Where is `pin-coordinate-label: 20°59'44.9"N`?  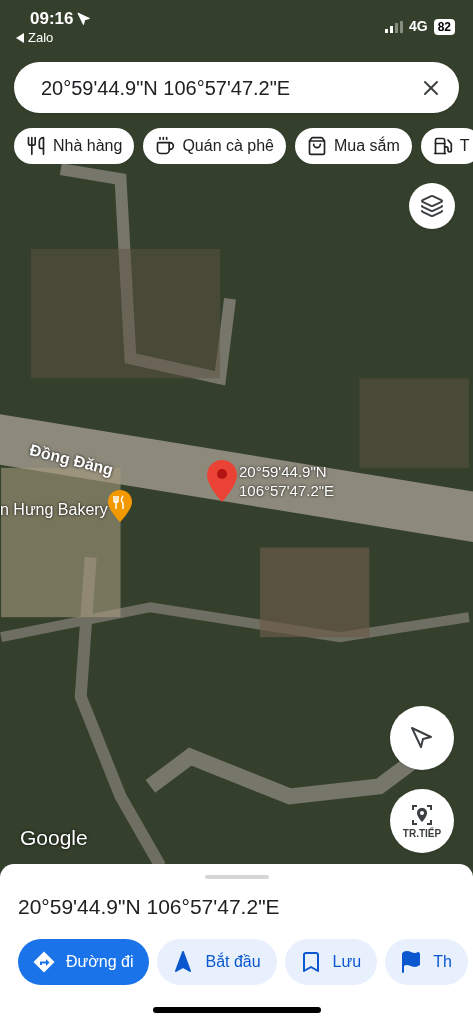 pin-coordinate-label: 20°59'44.9"N is located at coordinates (283, 471).